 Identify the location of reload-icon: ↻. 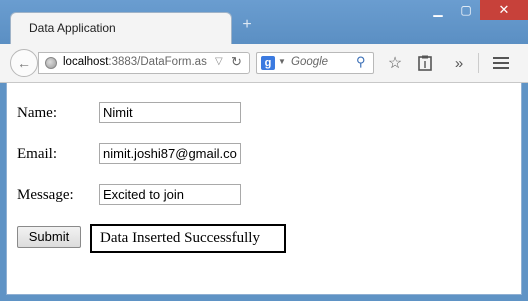
(236, 62).